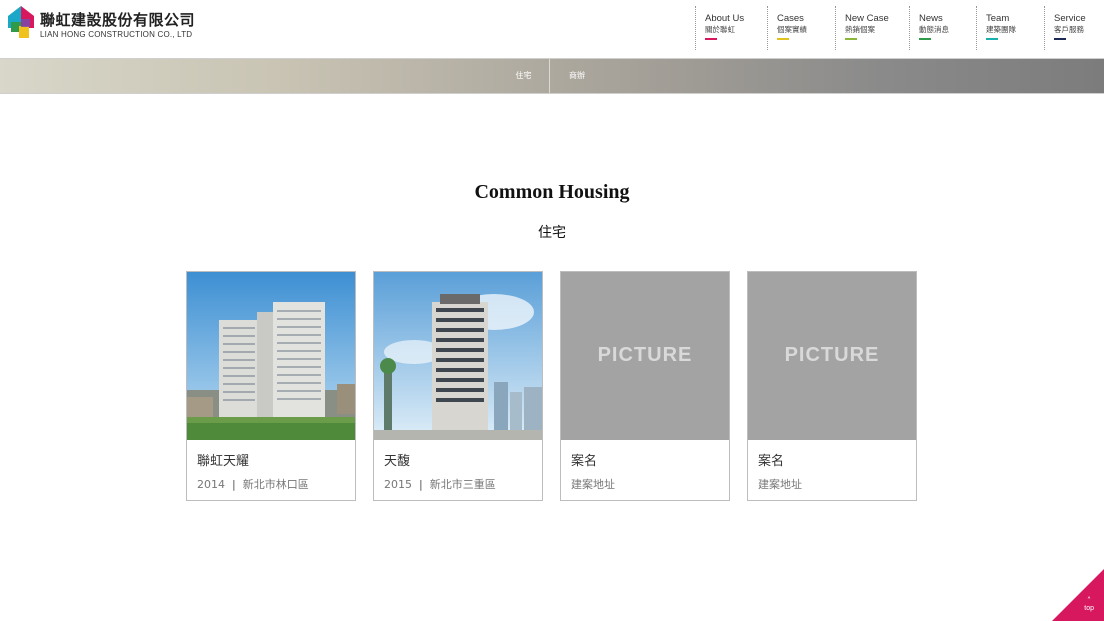  I want to click on chevron-up-icon: ˄, so click(1089, 600).